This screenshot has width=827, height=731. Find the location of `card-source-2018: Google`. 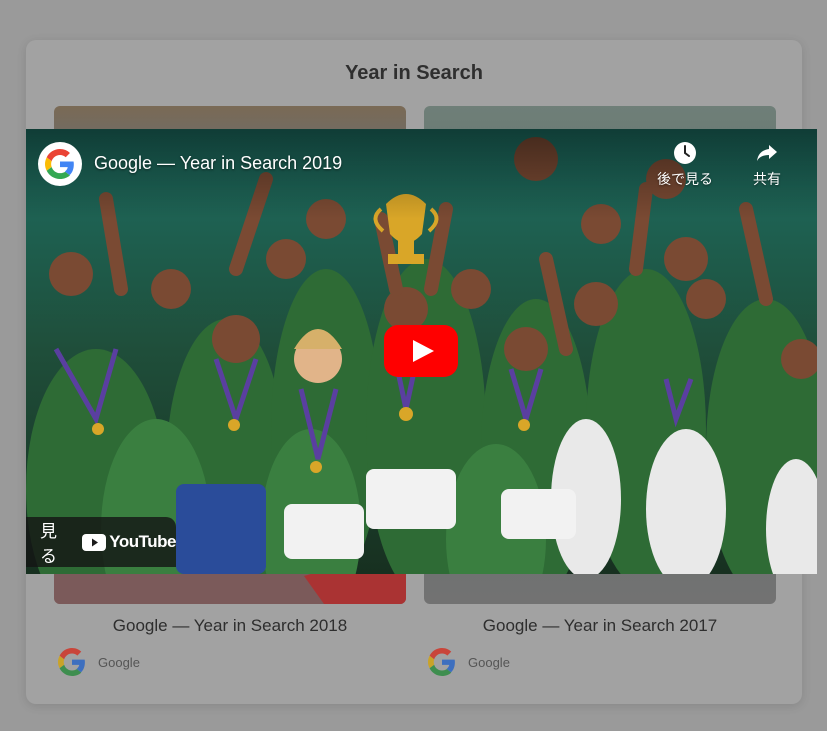

card-source-2018: Google is located at coordinates (99, 662).